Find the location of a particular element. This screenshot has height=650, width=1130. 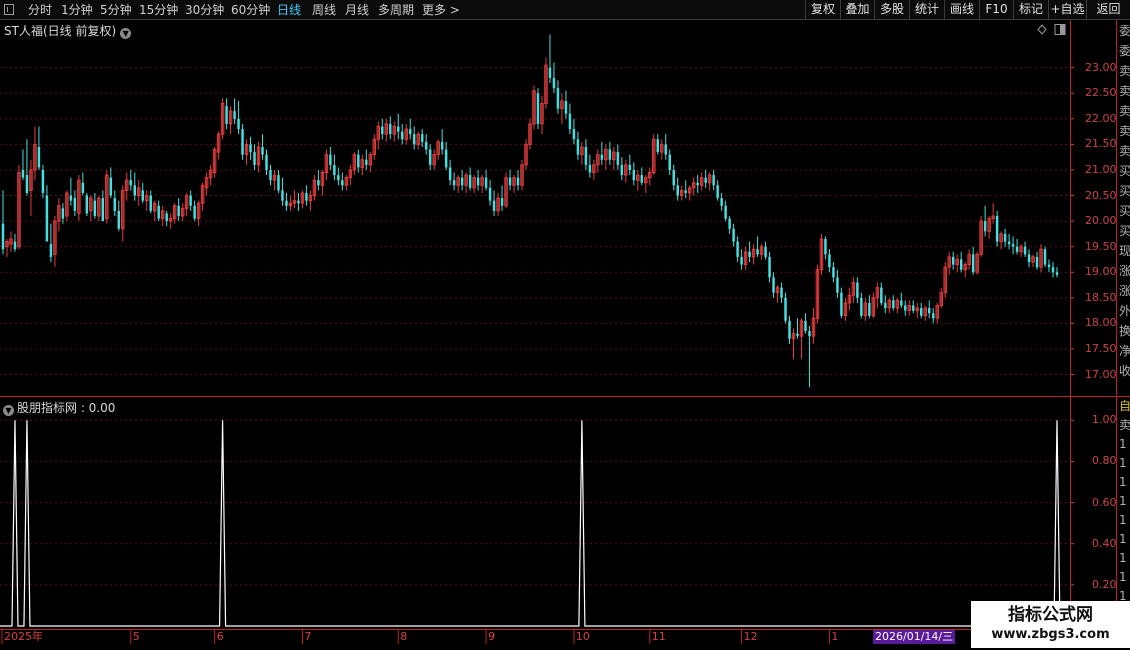

watermark-logo: 指标公式网 www.zbgs3.com is located at coordinates (1050, 624).